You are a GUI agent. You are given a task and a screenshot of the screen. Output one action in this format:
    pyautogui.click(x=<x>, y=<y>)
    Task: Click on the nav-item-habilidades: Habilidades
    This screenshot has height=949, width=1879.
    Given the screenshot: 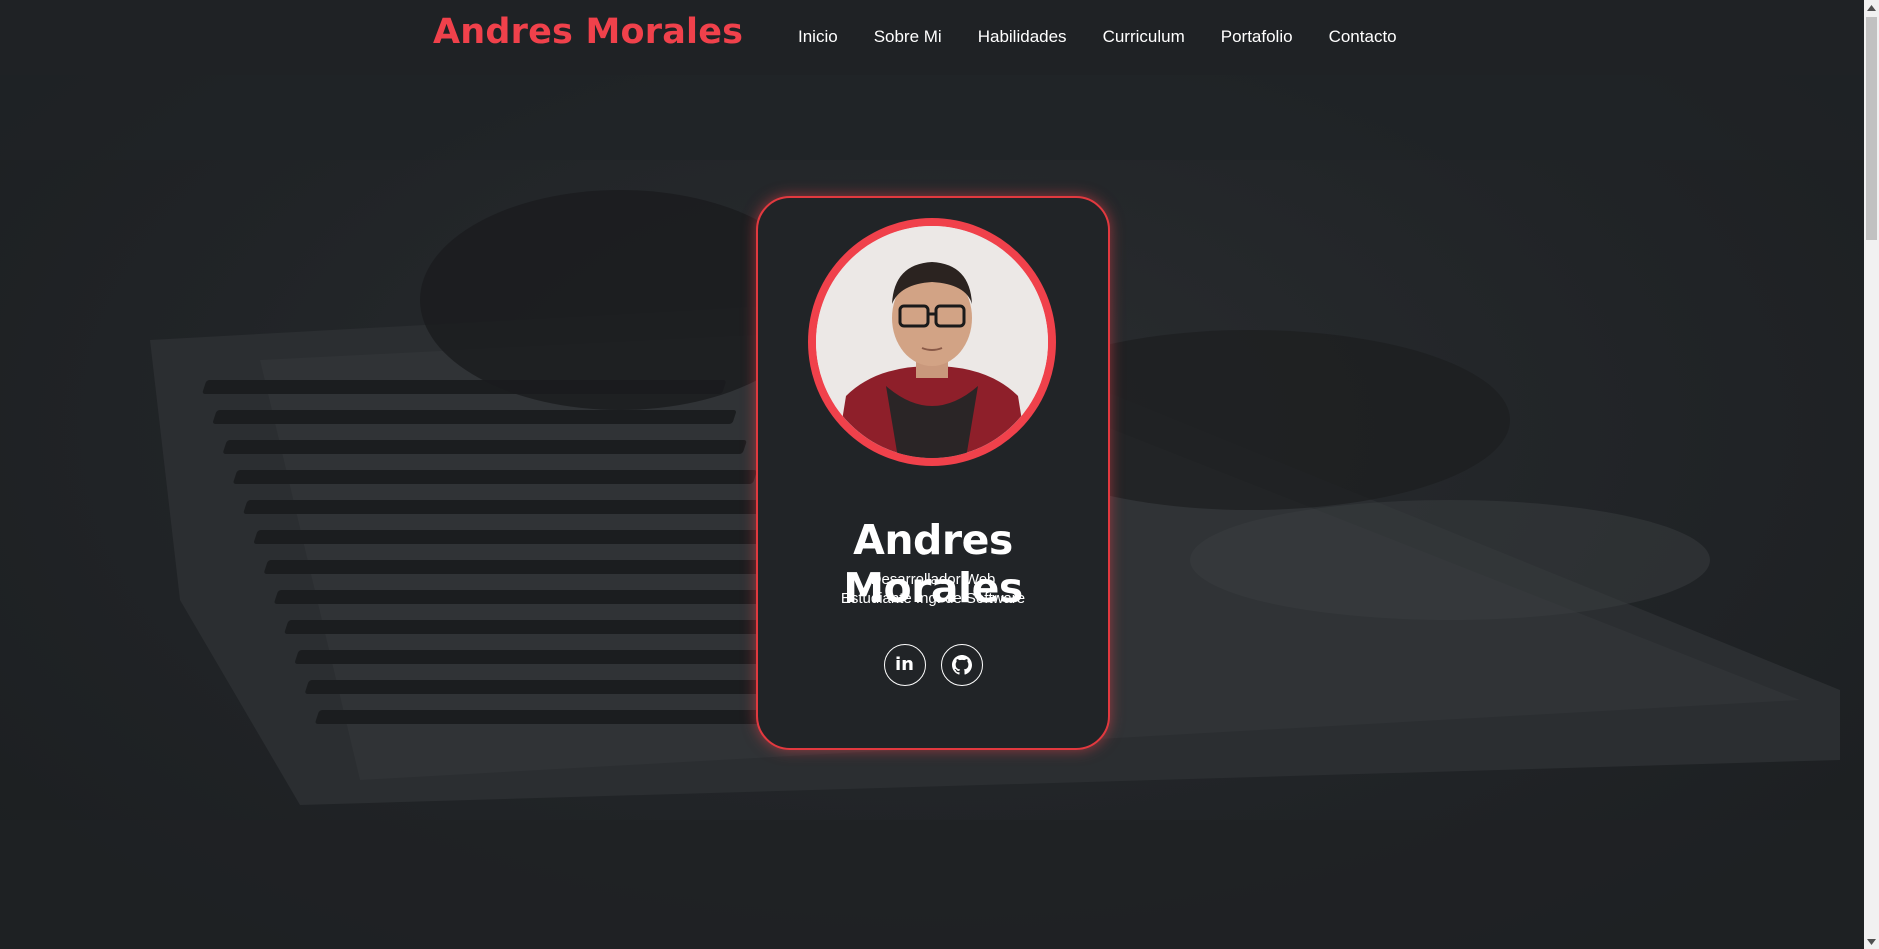 What is the action you would take?
    pyautogui.click(x=1022, y=37)
    